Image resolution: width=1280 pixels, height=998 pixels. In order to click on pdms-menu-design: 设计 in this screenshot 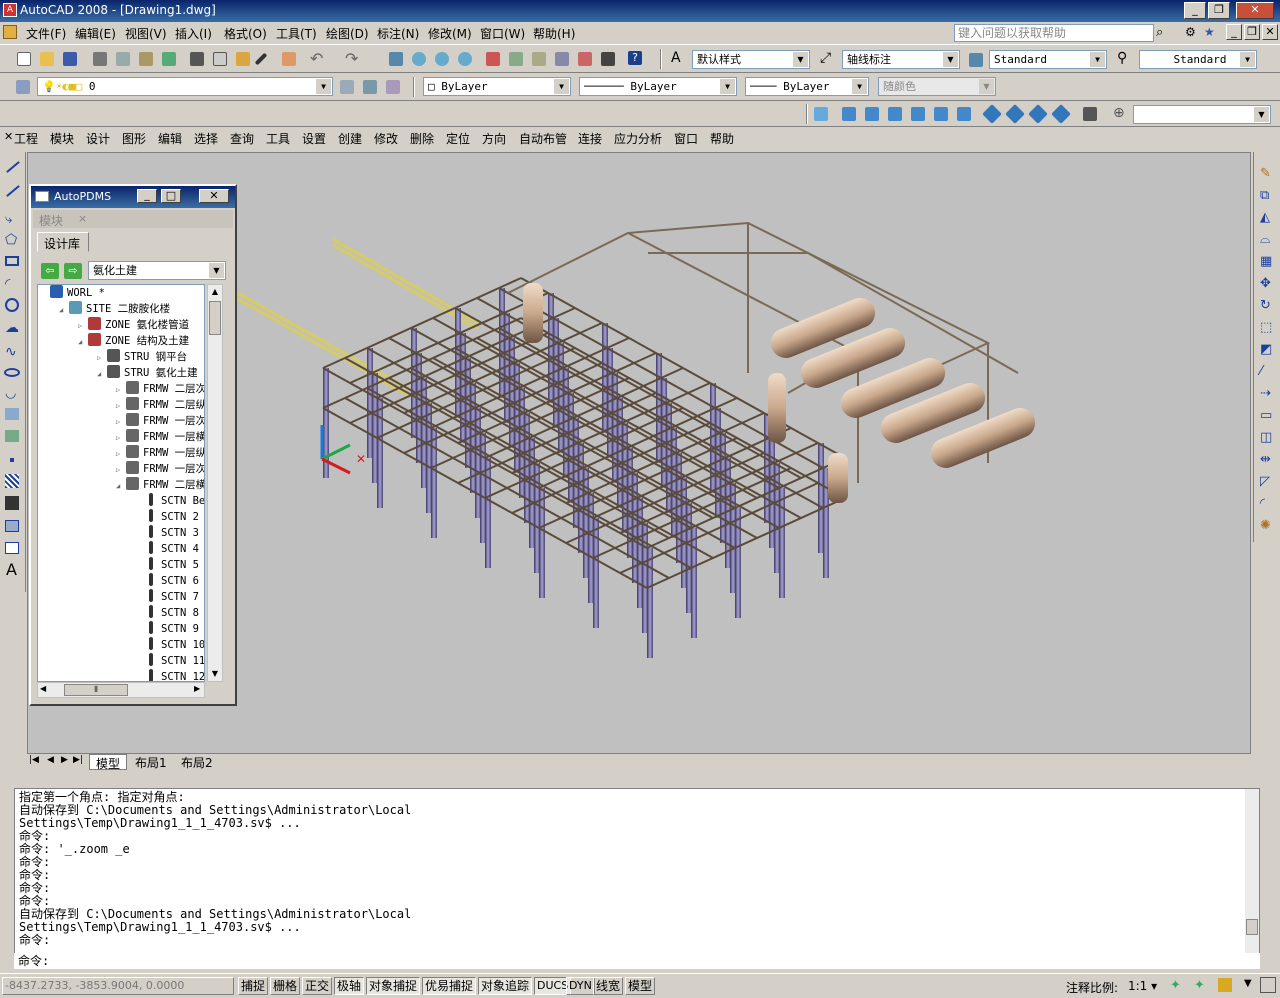, I will do `click(98, 138)`.